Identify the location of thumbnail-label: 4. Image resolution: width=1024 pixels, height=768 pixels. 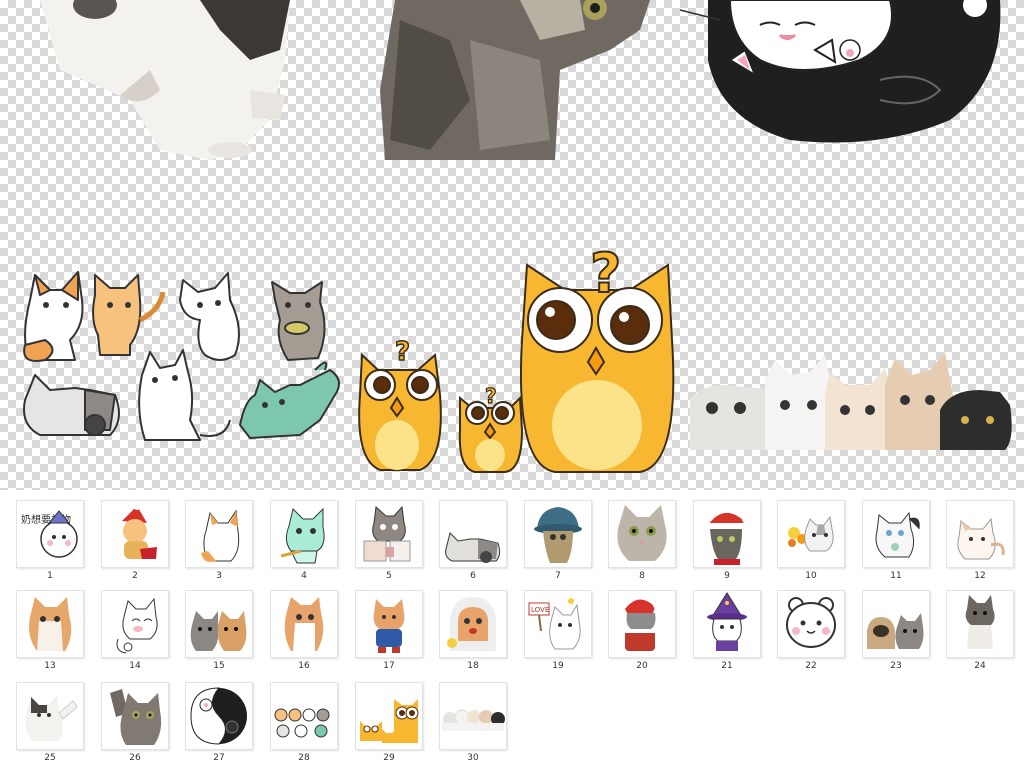
(304, 576).